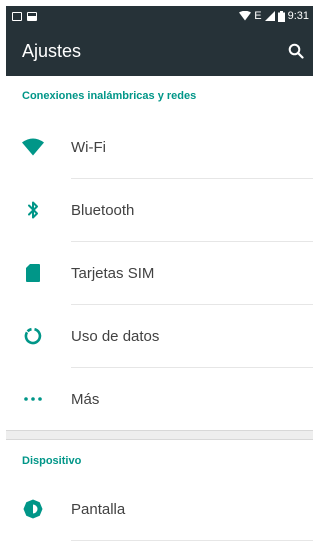  Describe the element at coordinates (98, 509) in the screenshot. I see `settings-item-label: Pantalla` at that location.